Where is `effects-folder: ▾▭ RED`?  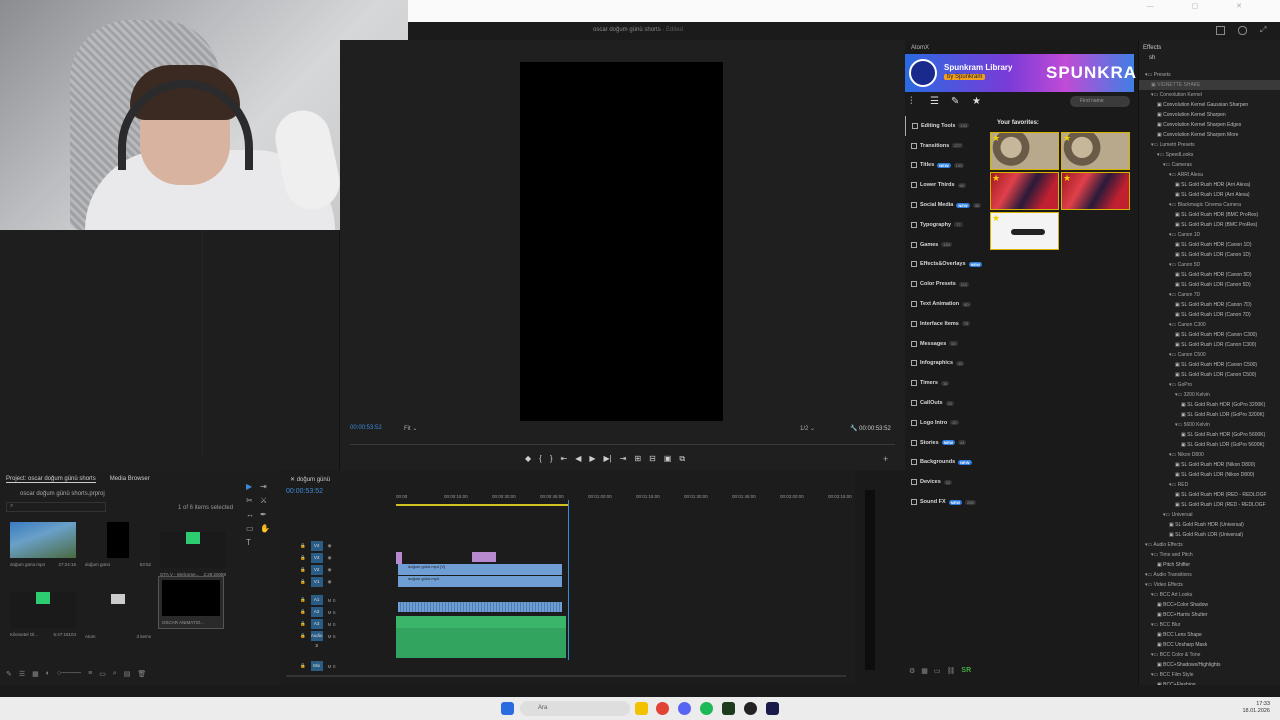
effects-folder: ▾▭ RED is located at coordinates (1209, 485).